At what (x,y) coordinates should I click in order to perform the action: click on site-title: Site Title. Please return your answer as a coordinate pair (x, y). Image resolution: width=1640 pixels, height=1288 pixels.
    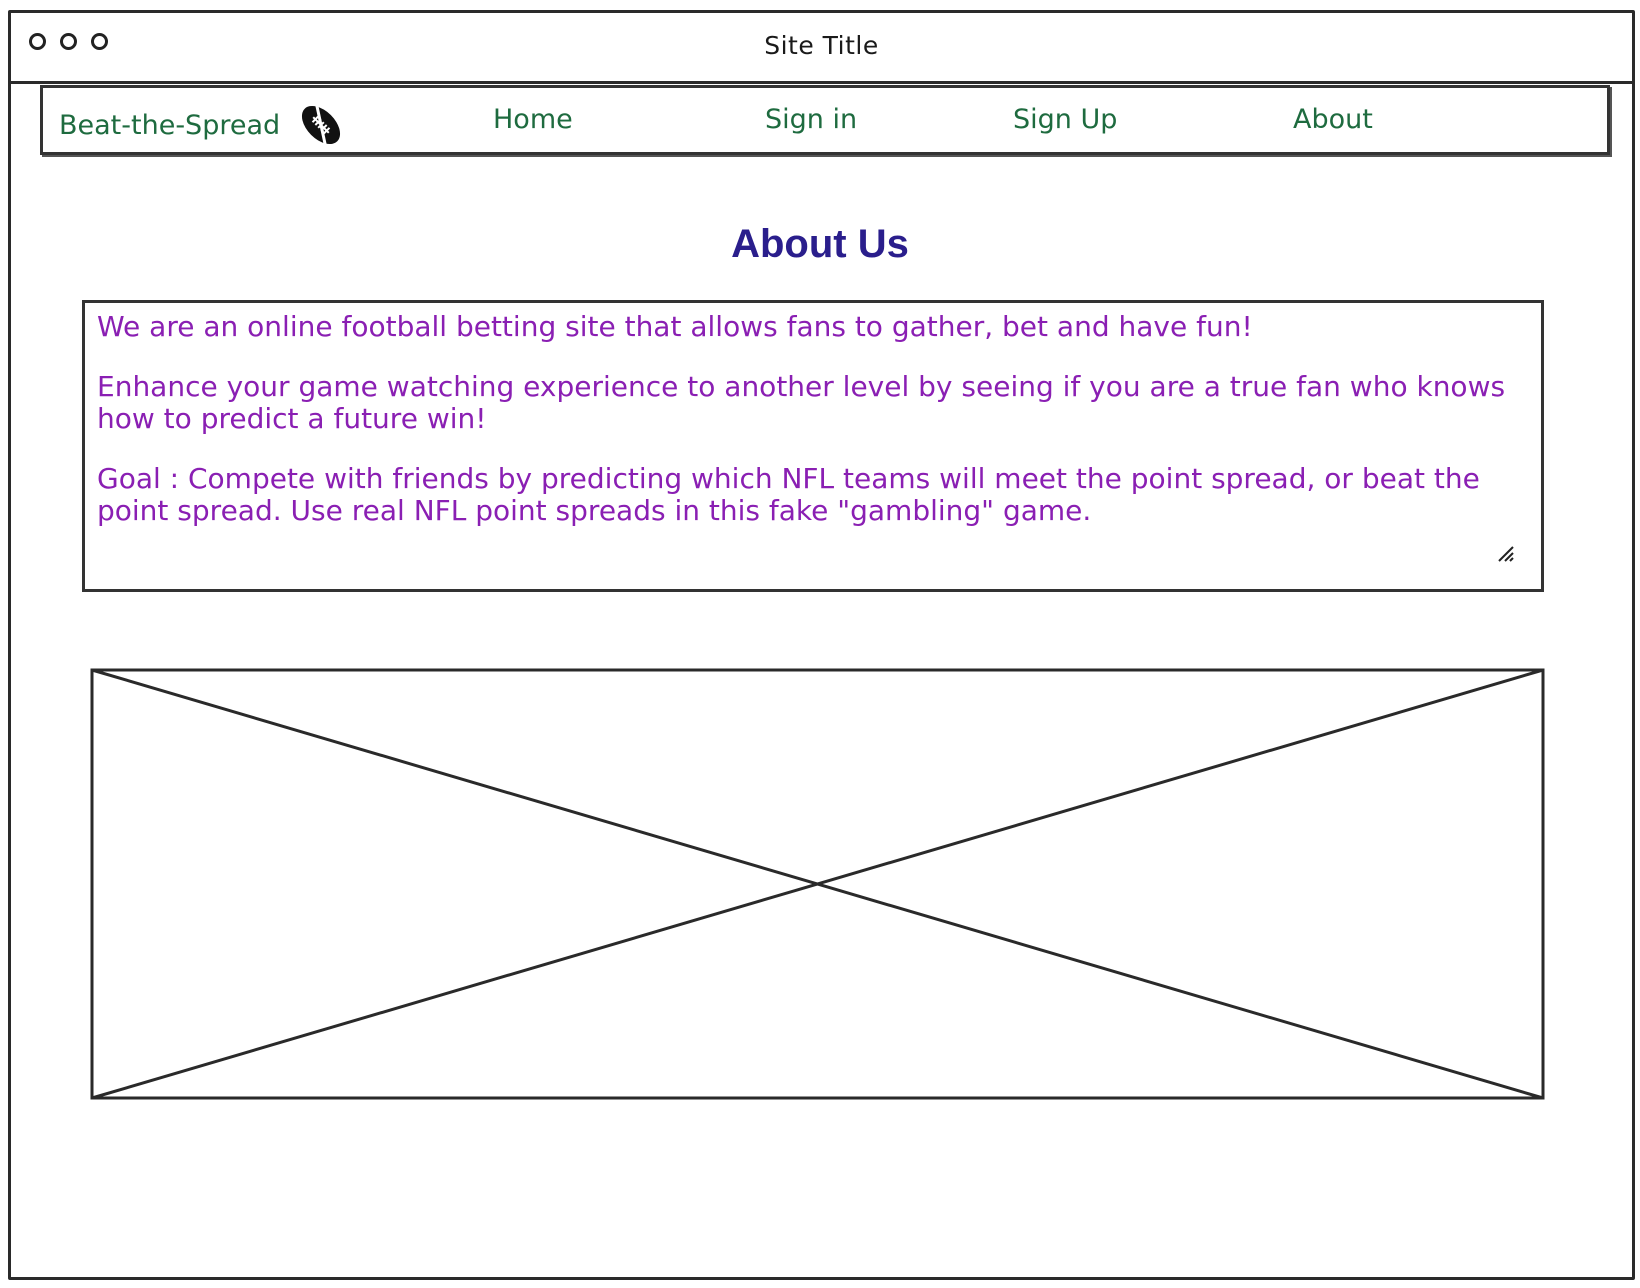
    Looking at the image, I should click on (821, 45).